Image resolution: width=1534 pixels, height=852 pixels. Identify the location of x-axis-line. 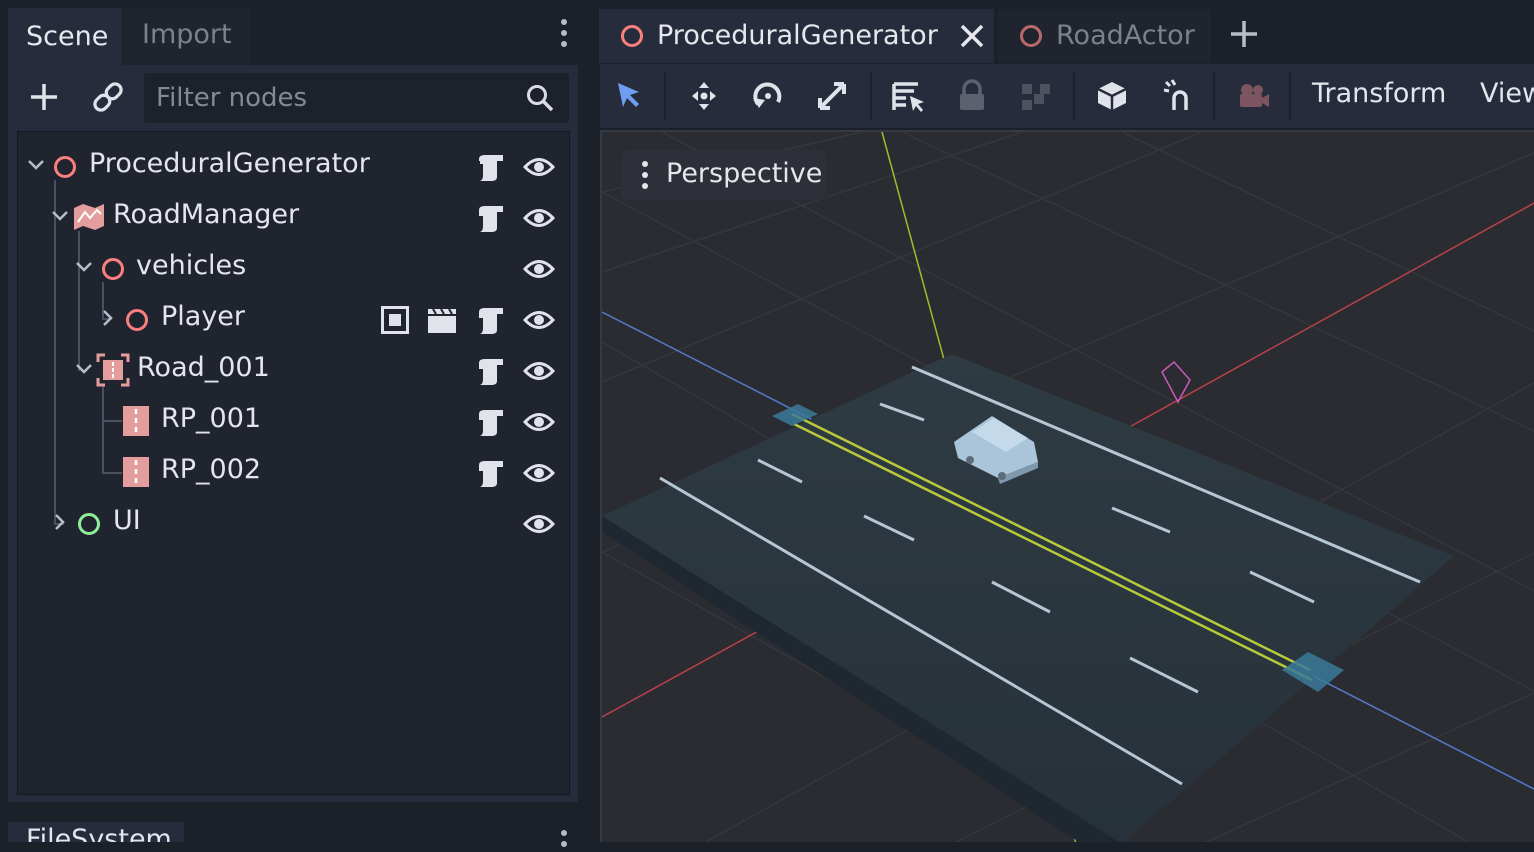
(1328, 316).